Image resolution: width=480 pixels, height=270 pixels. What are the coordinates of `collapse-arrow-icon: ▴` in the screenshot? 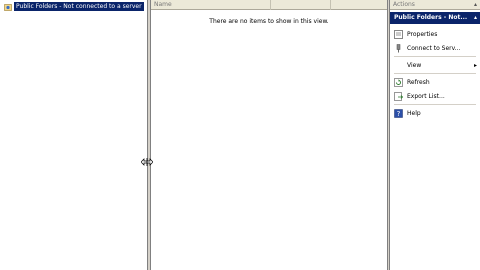 It's located at (475, 4).